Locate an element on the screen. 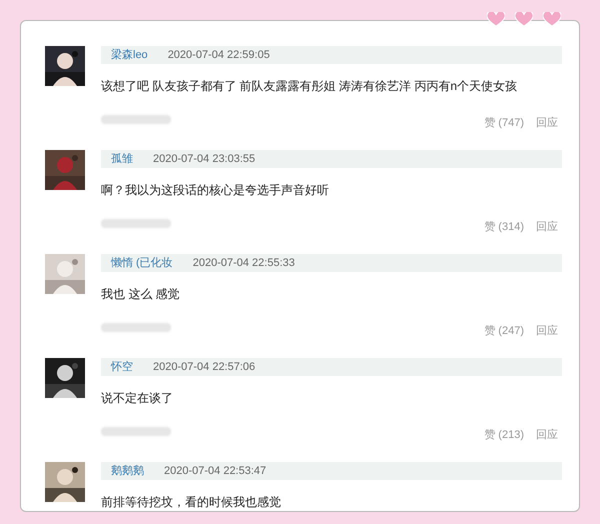 The image size is (600, 524). username-link: 梁森leo is located at coordinates (129, 55).